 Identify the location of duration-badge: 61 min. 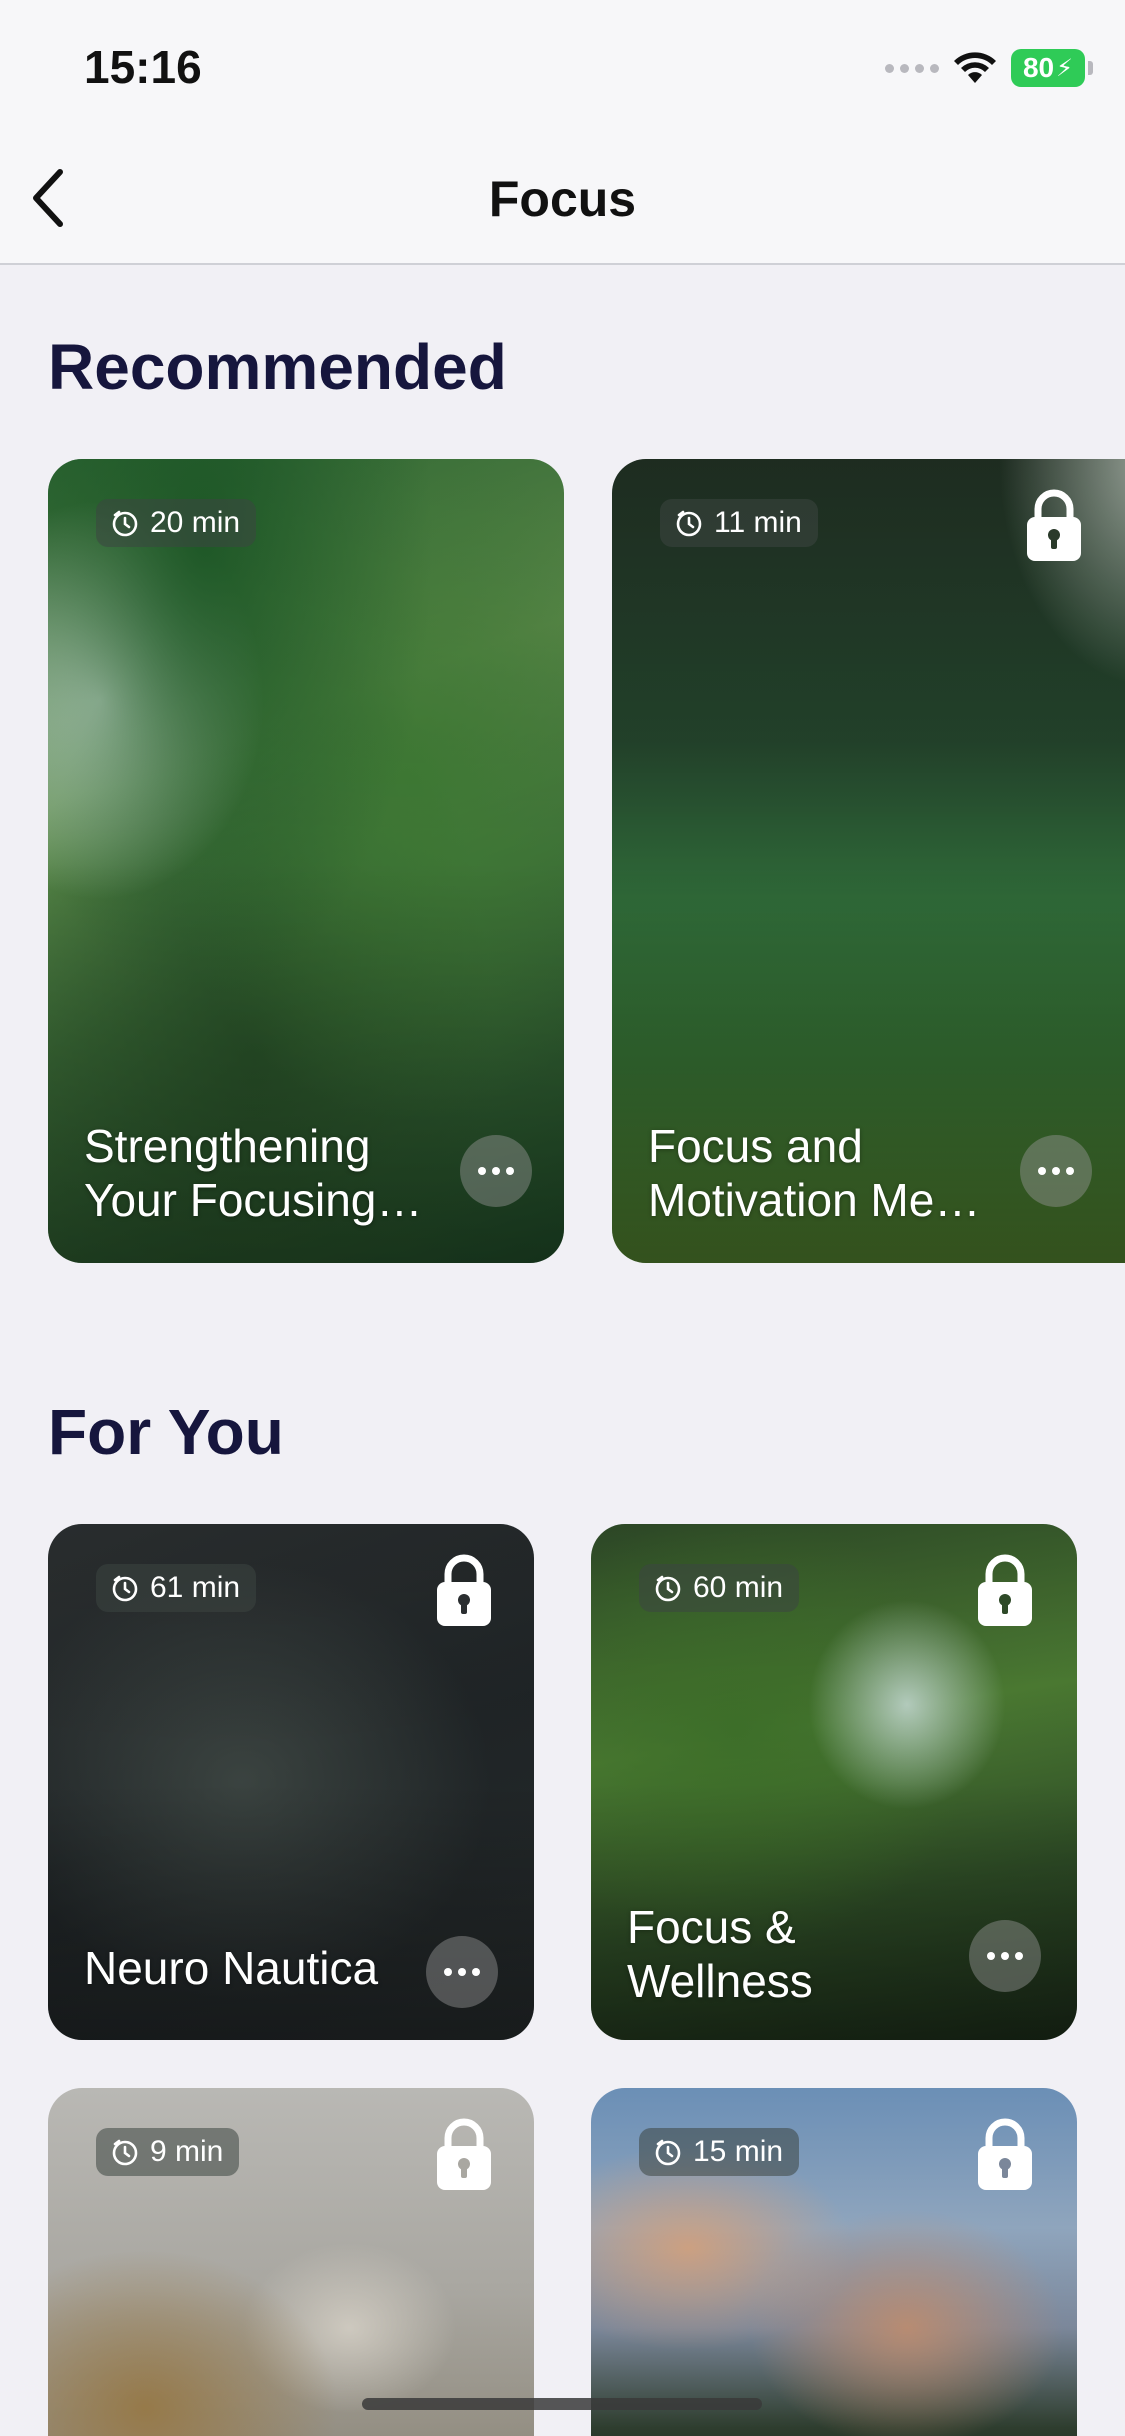
(176, 1588).